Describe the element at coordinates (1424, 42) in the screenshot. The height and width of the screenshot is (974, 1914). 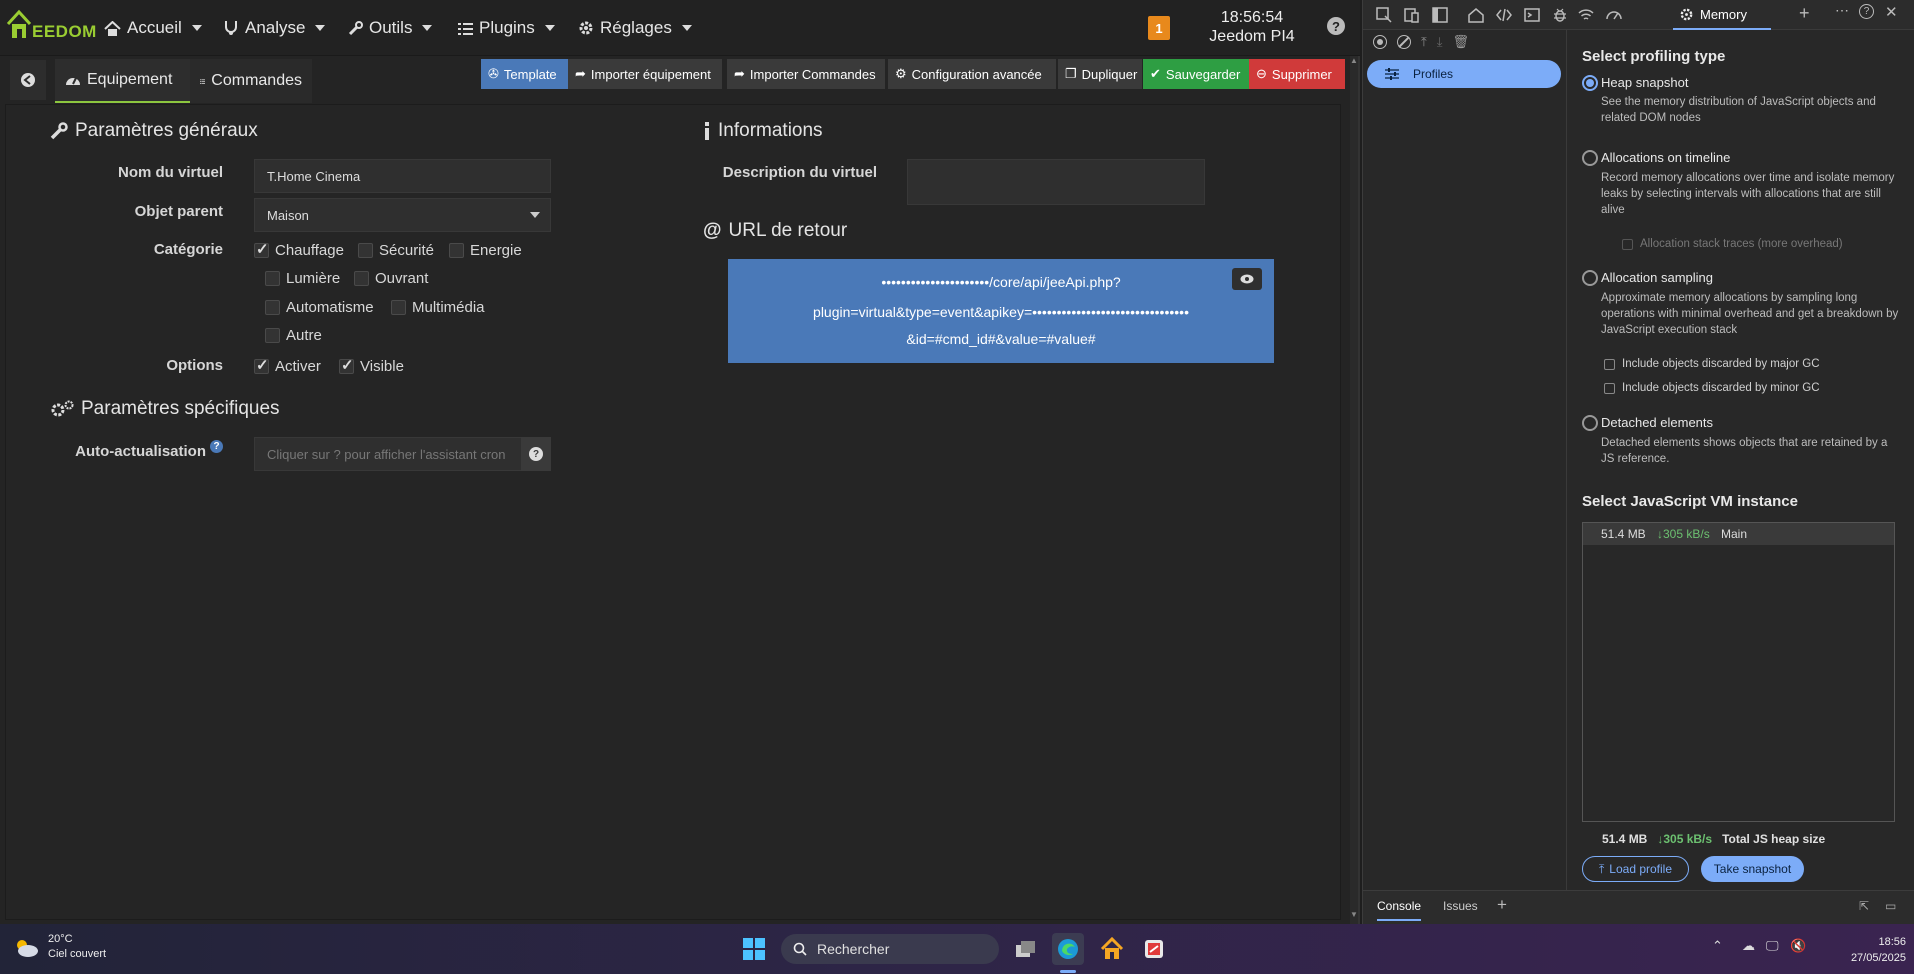
I see `upload-icon: ⤒` at that location.